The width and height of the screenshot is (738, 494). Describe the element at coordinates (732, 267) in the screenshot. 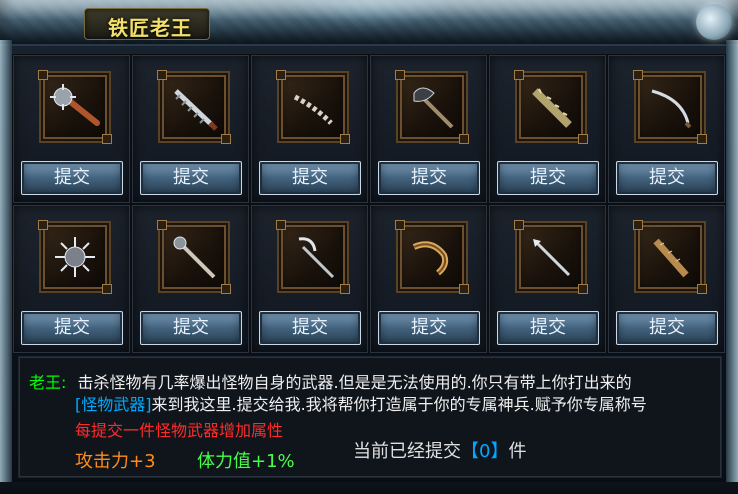

I see `window-right-border` at that location.